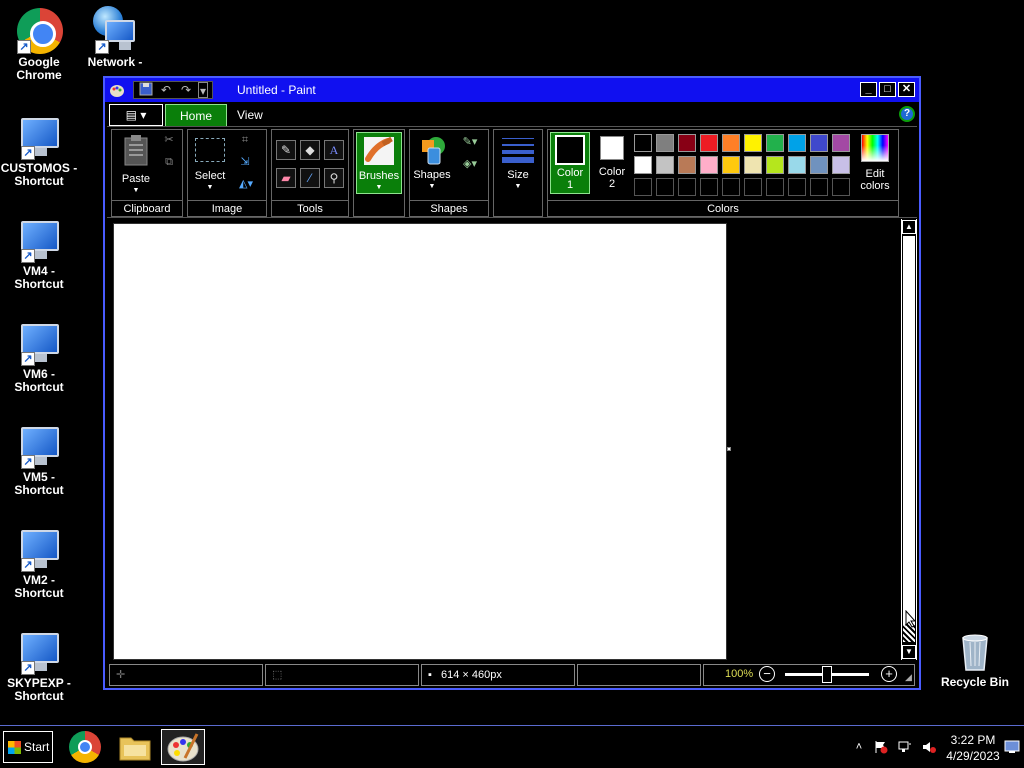 This screenshot has height=768, width=1024. What do you see at coordinates (286, 150) in the screenshot?
I see `pencil-icon: ✎` at bounding box center [286, 150].